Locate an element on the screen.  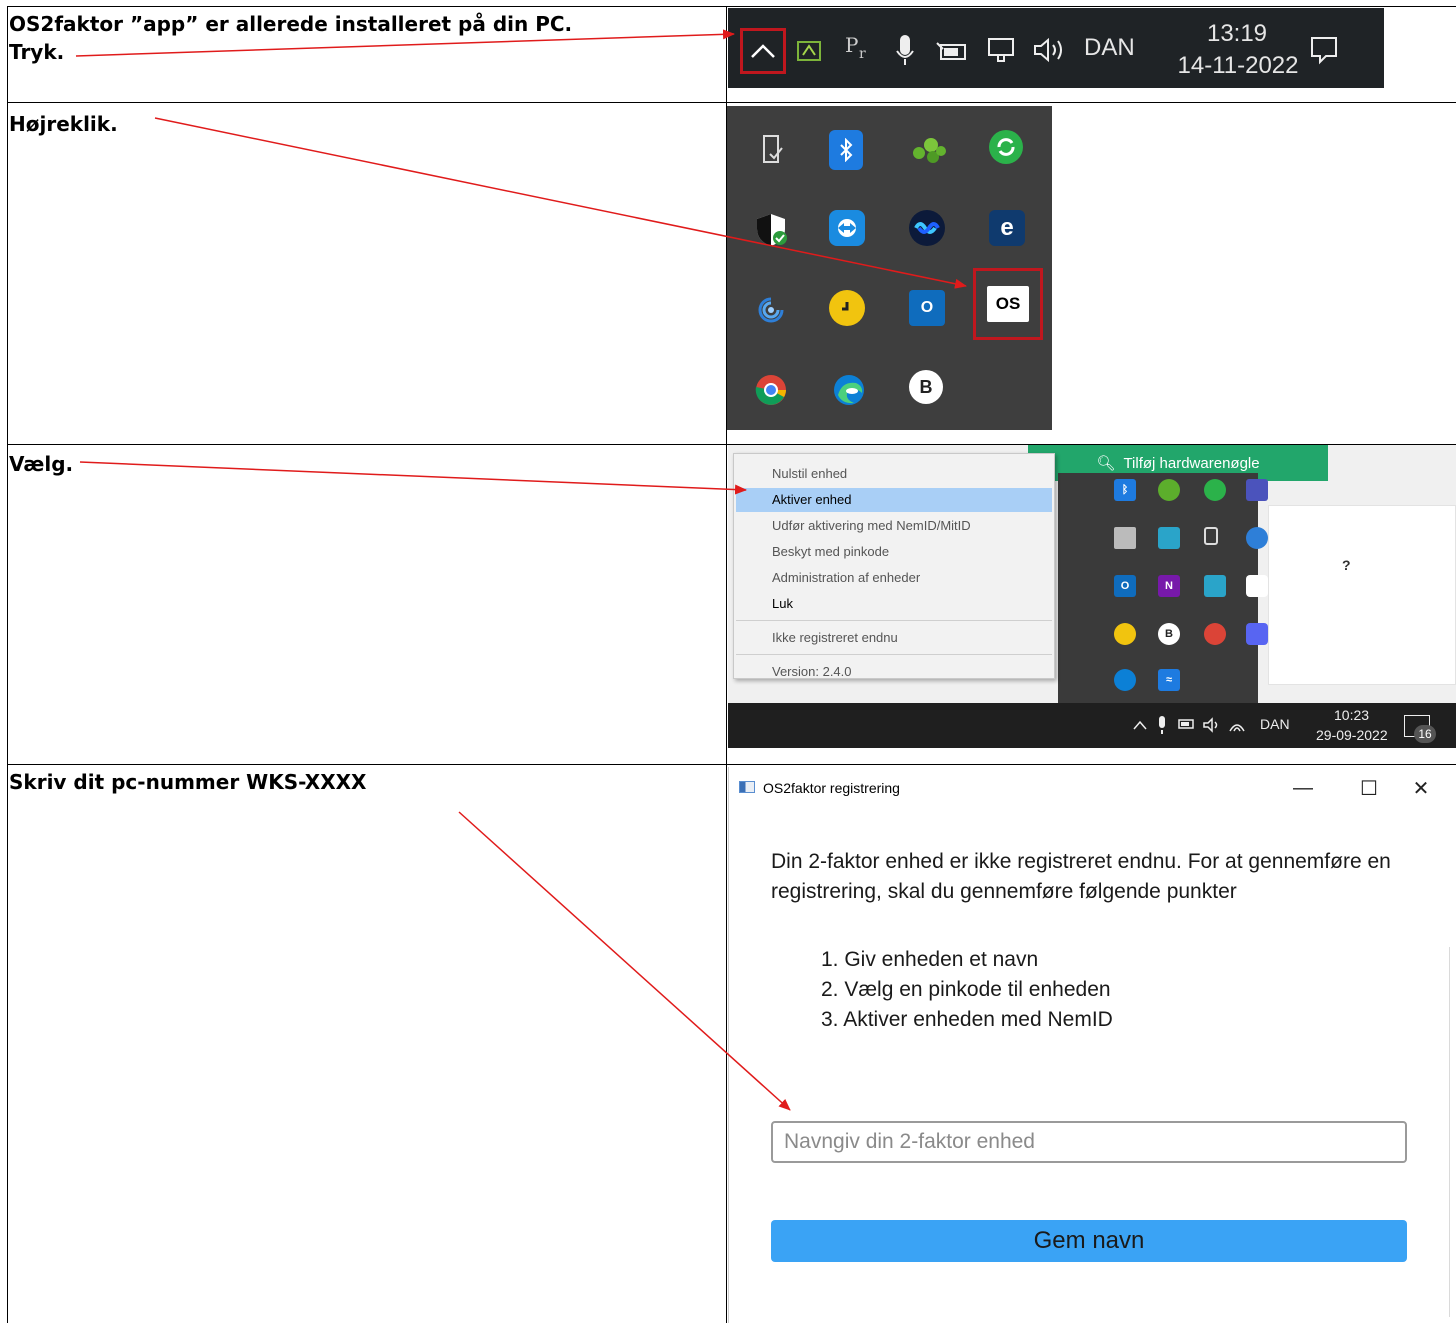
arrow-to-os2faktor-icon is located at coordinates (560, 203).